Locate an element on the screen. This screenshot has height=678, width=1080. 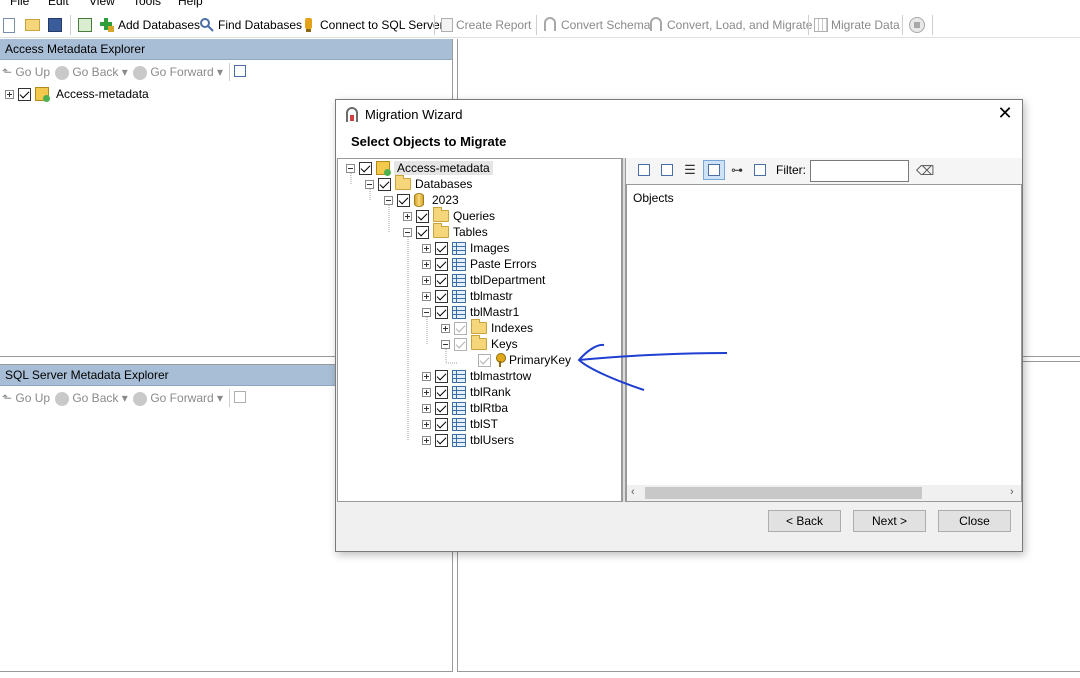
tree-item-indexes: Indexes is located at coordinates (487, 327).